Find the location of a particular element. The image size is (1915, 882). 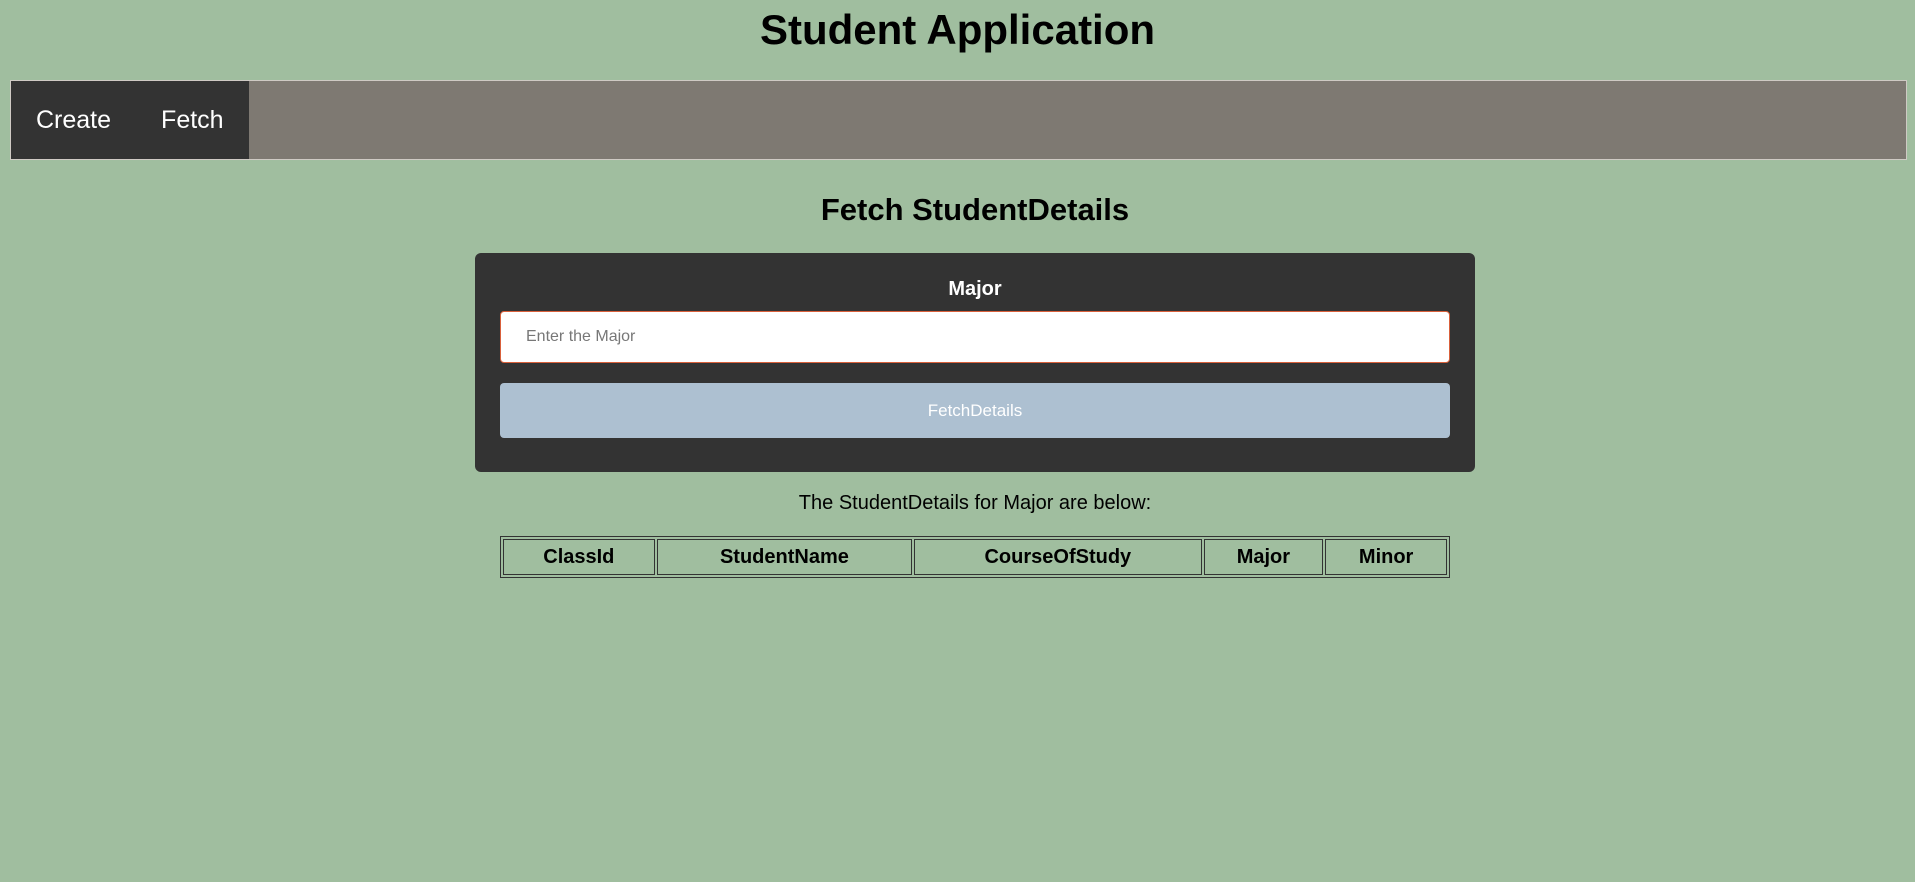

navbar: Create Fetch is located at coordinates (958, 120).